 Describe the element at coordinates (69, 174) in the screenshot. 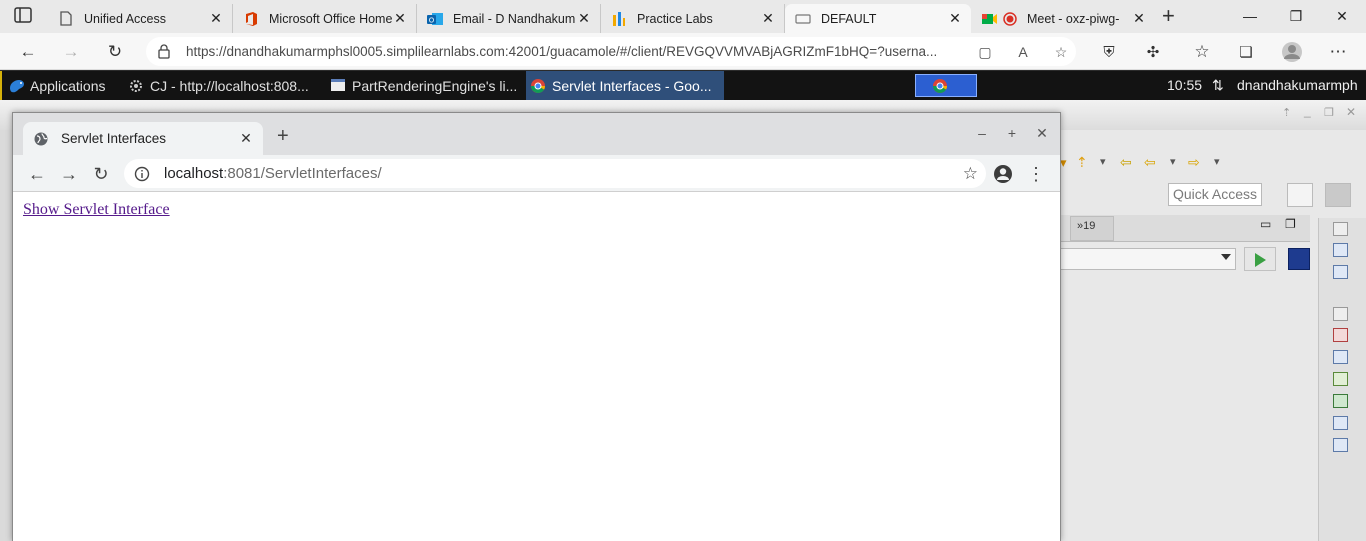

I see `chrome-forward-button: →` at that location.